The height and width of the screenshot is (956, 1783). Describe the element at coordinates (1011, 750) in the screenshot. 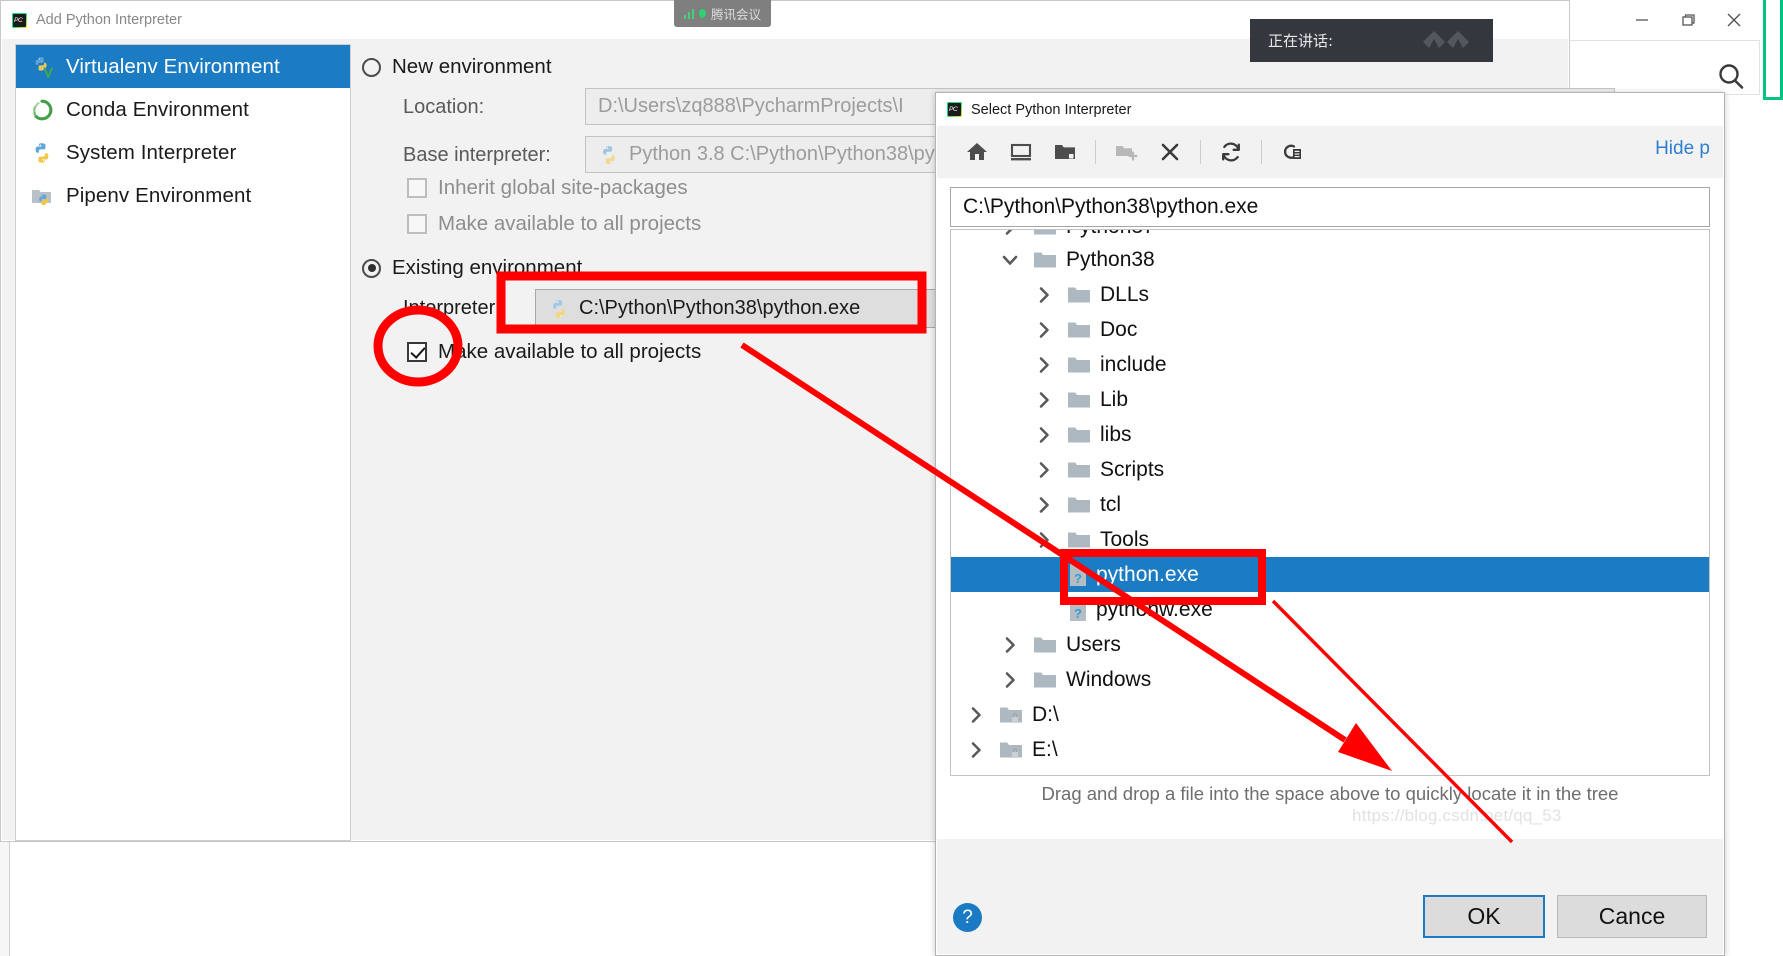

I see `drive-folder-icon` at that location.